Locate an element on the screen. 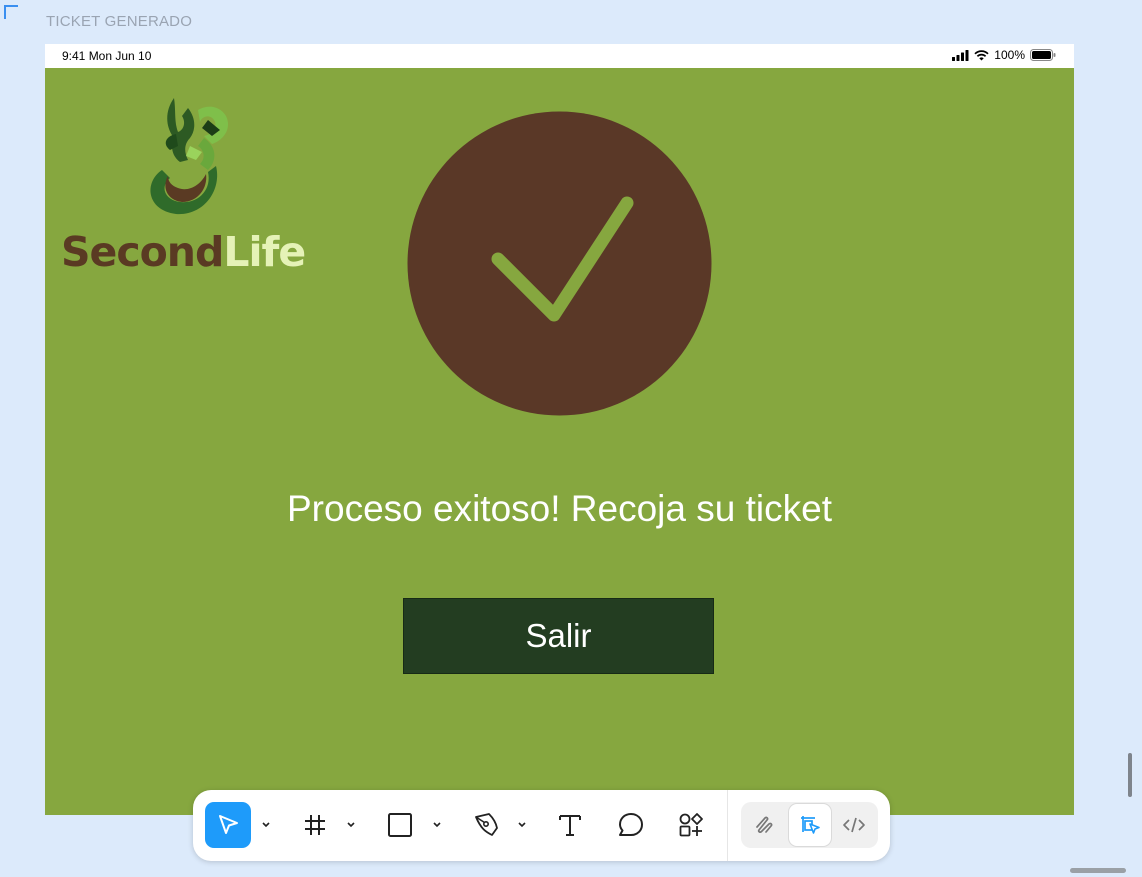  text-tool-icon is located at coordinates (570, 825).